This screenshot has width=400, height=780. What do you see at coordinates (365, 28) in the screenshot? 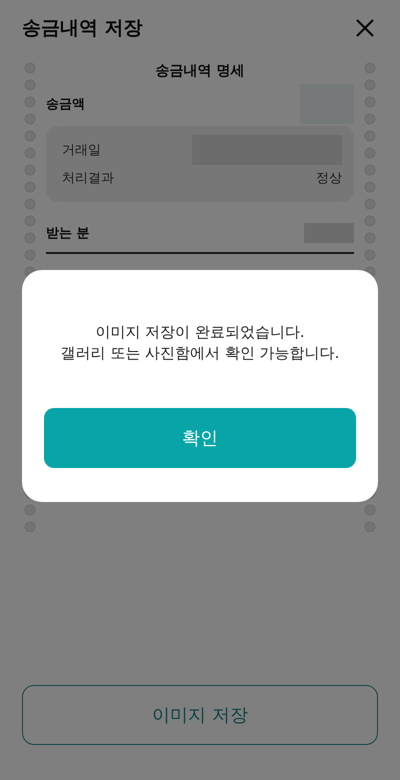
I see `close-icon` at bounding box center [365, 28].